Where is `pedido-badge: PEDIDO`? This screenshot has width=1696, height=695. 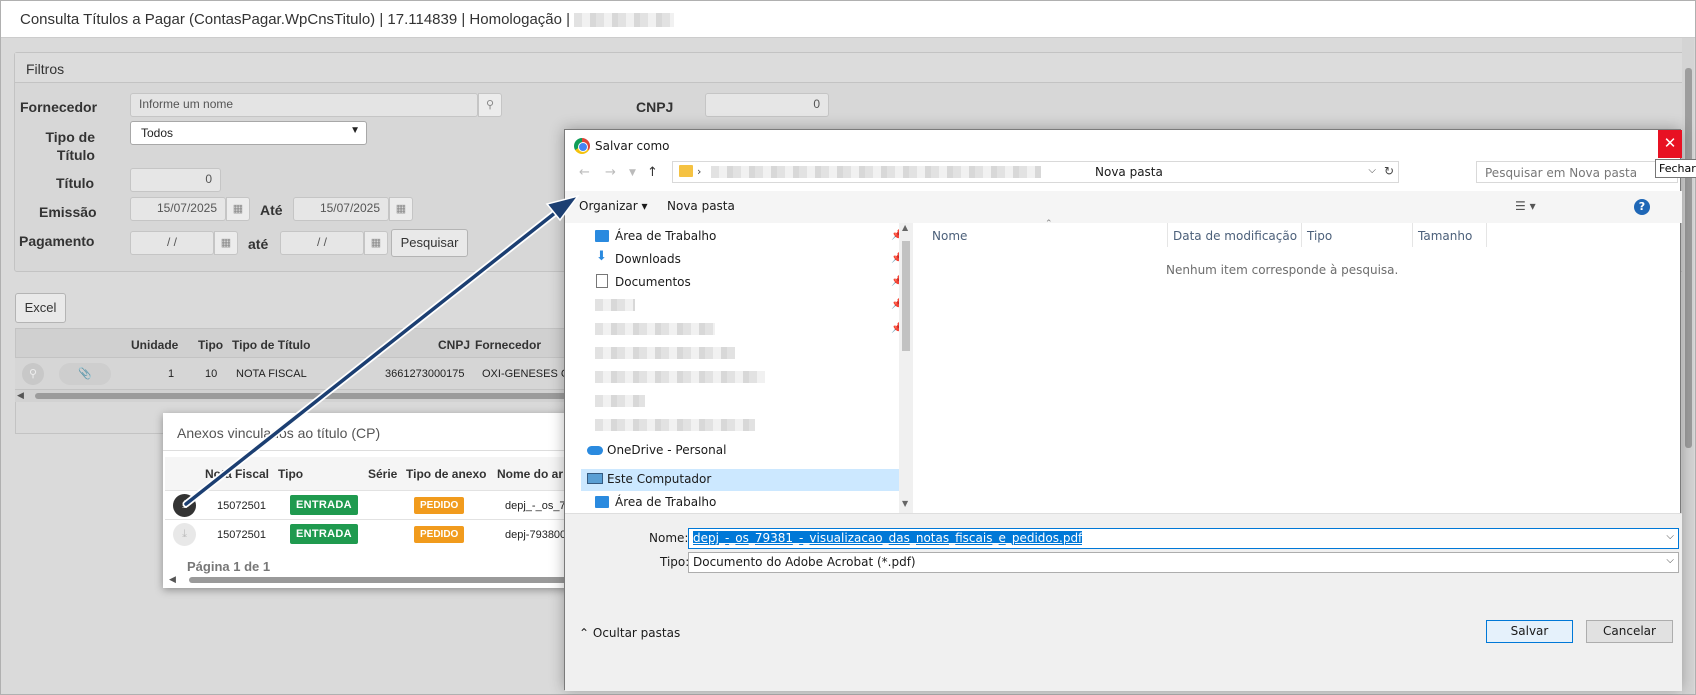
pedido-badge: PEDIDO is located at coordinates (439, 534).